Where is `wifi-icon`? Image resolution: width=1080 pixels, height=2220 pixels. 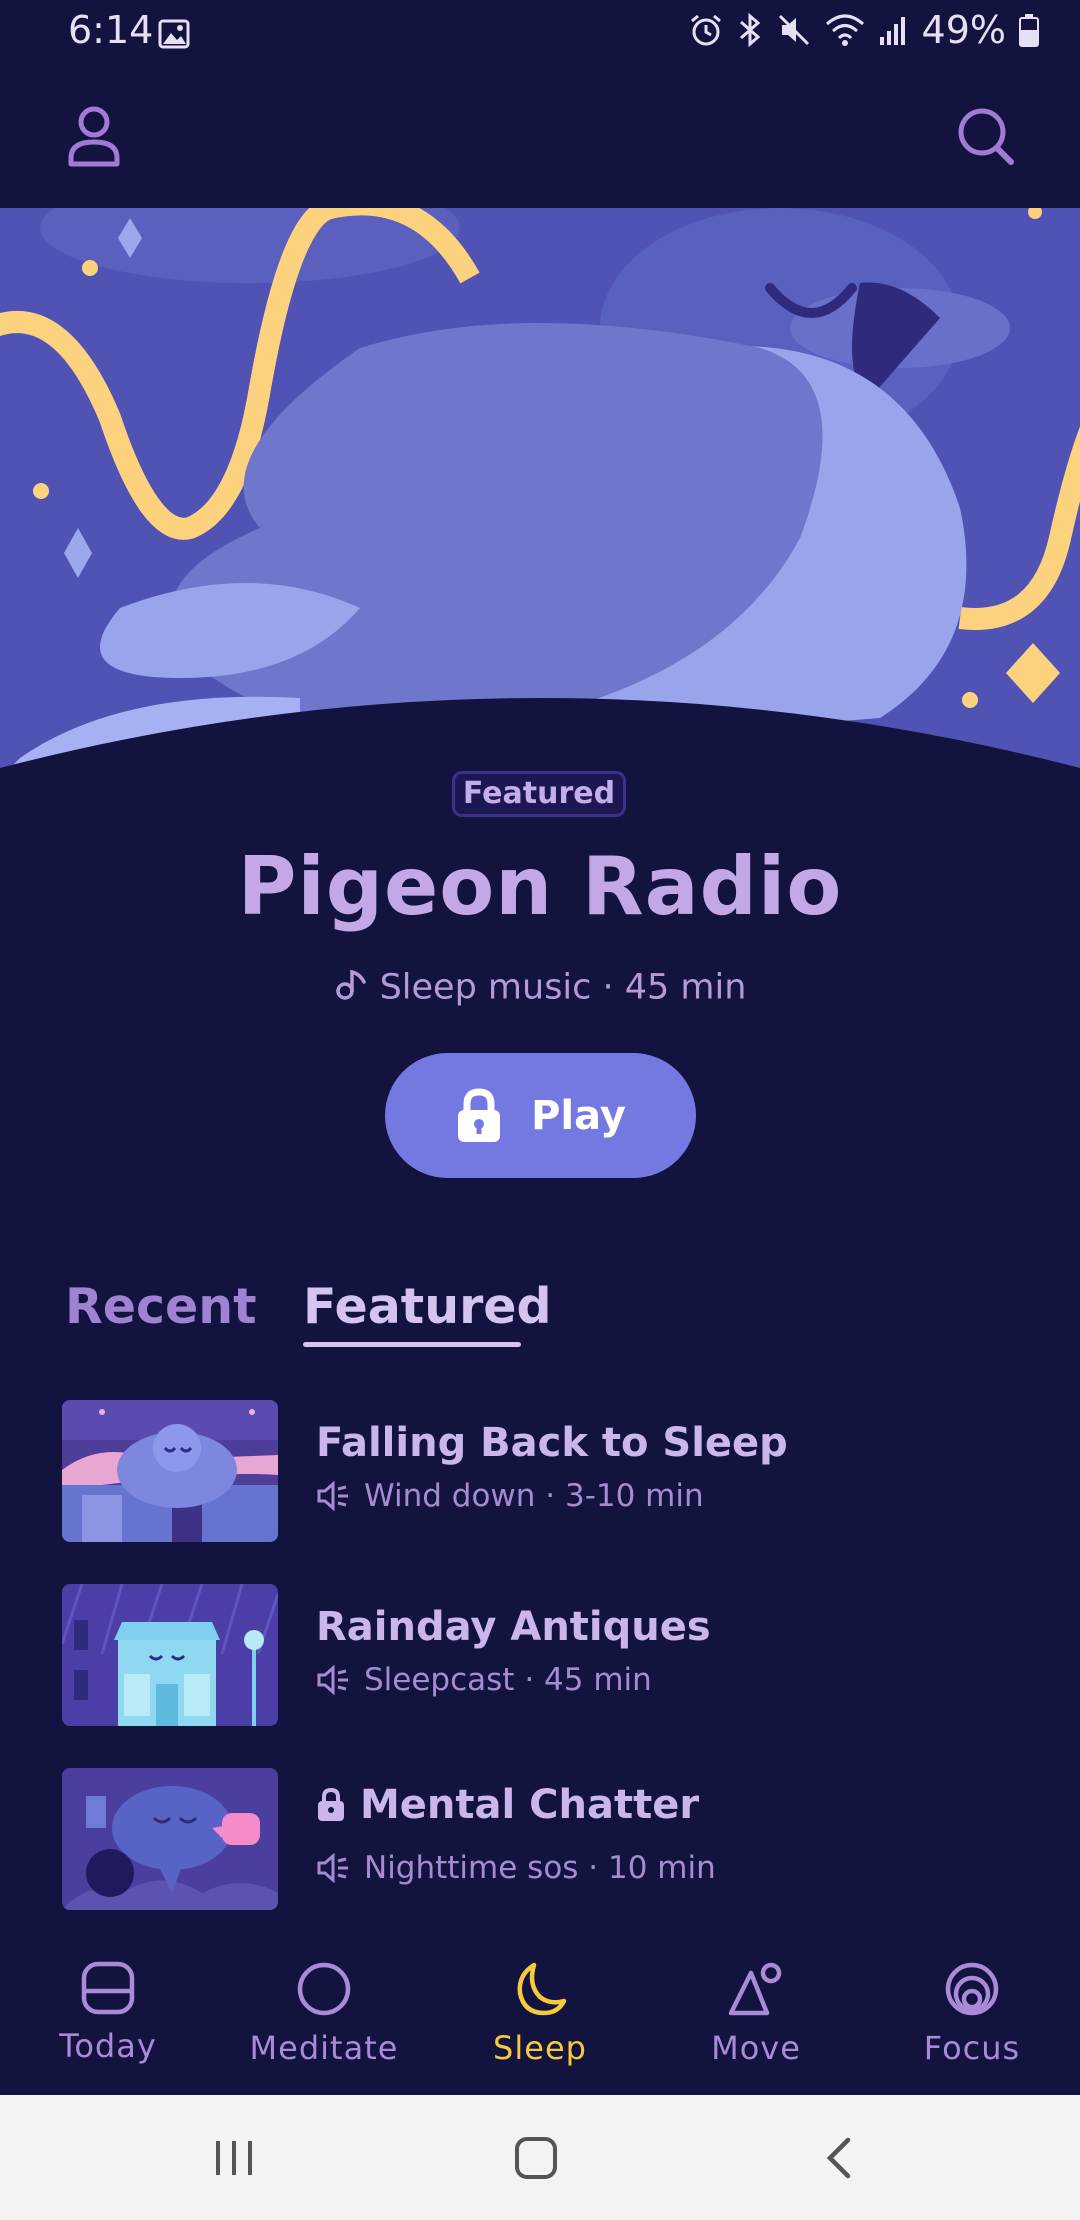 wifi-icon is located at coordinates (844, 30).